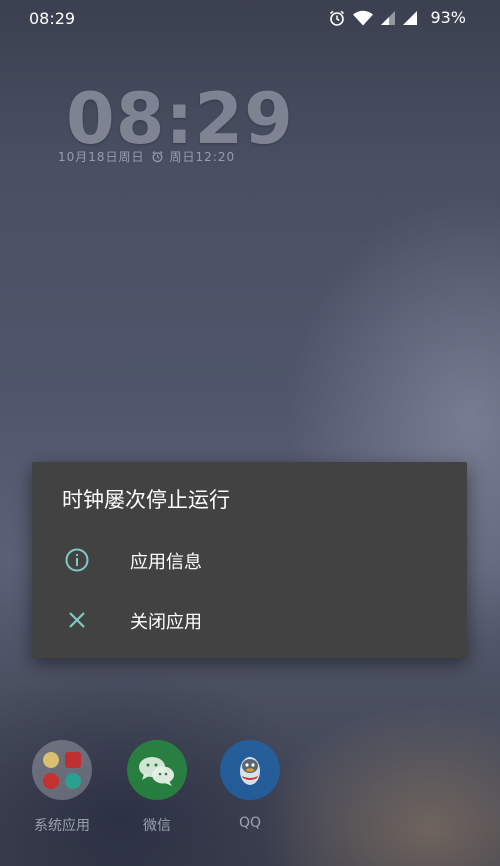 Image resolution: width=500 pixels, height=866 pixels. I want to click on app-info-option: 应用信息, so click(249, 560).